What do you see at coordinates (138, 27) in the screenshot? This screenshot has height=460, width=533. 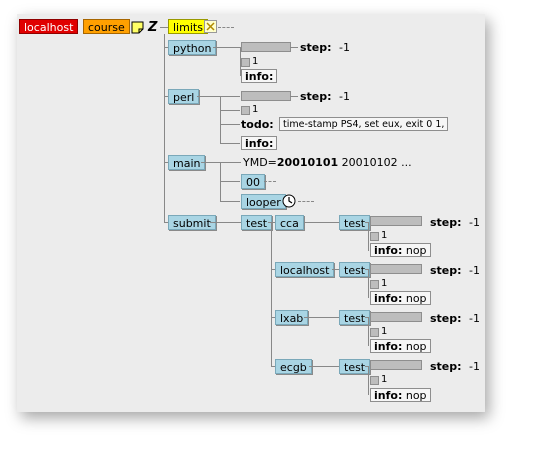 I see `note-icon` at bounding box center [138, 27].